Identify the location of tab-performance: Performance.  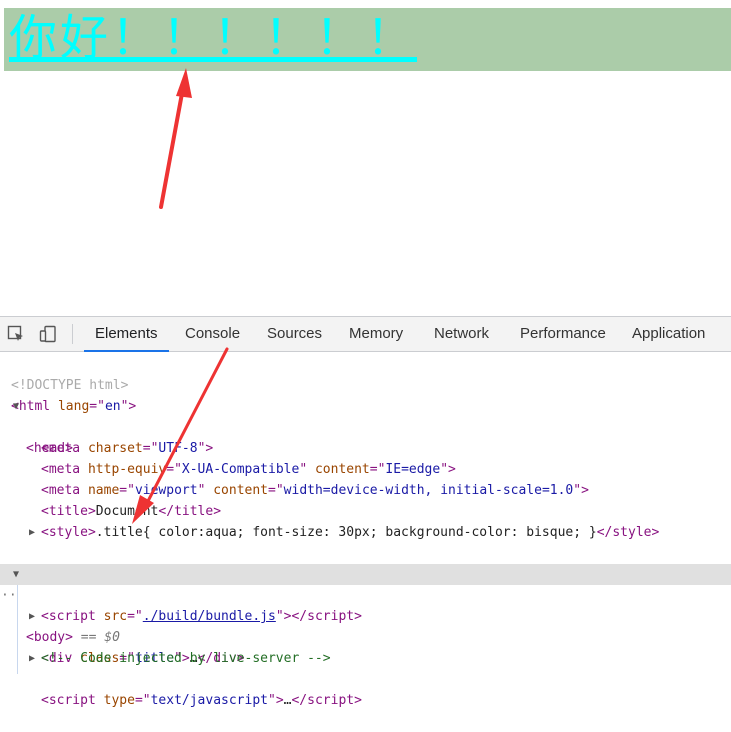
(563, 334).